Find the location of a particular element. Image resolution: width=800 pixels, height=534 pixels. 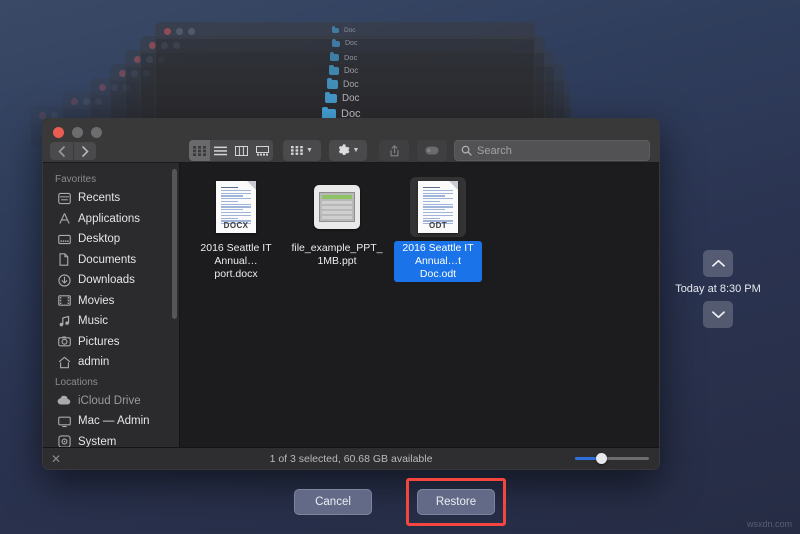

sidebar-item-mac-admin: Mac — Admin is located at coordinates (111, 421).